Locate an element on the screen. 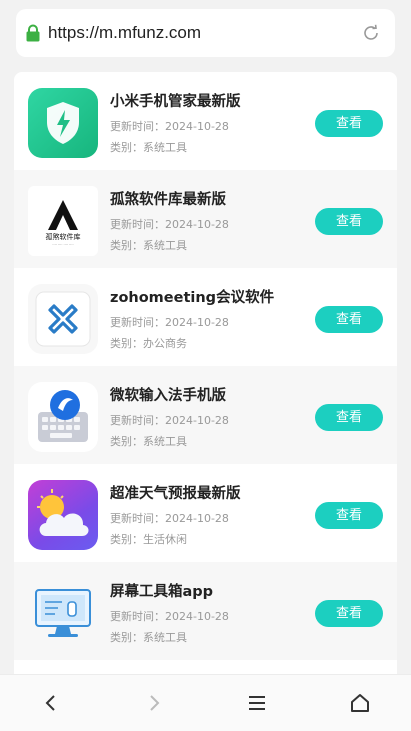  list-item: 微软输入法手机版 更新时间：2024-10-28 类别：系统工具 查看 is located at coordinates (205, 415).